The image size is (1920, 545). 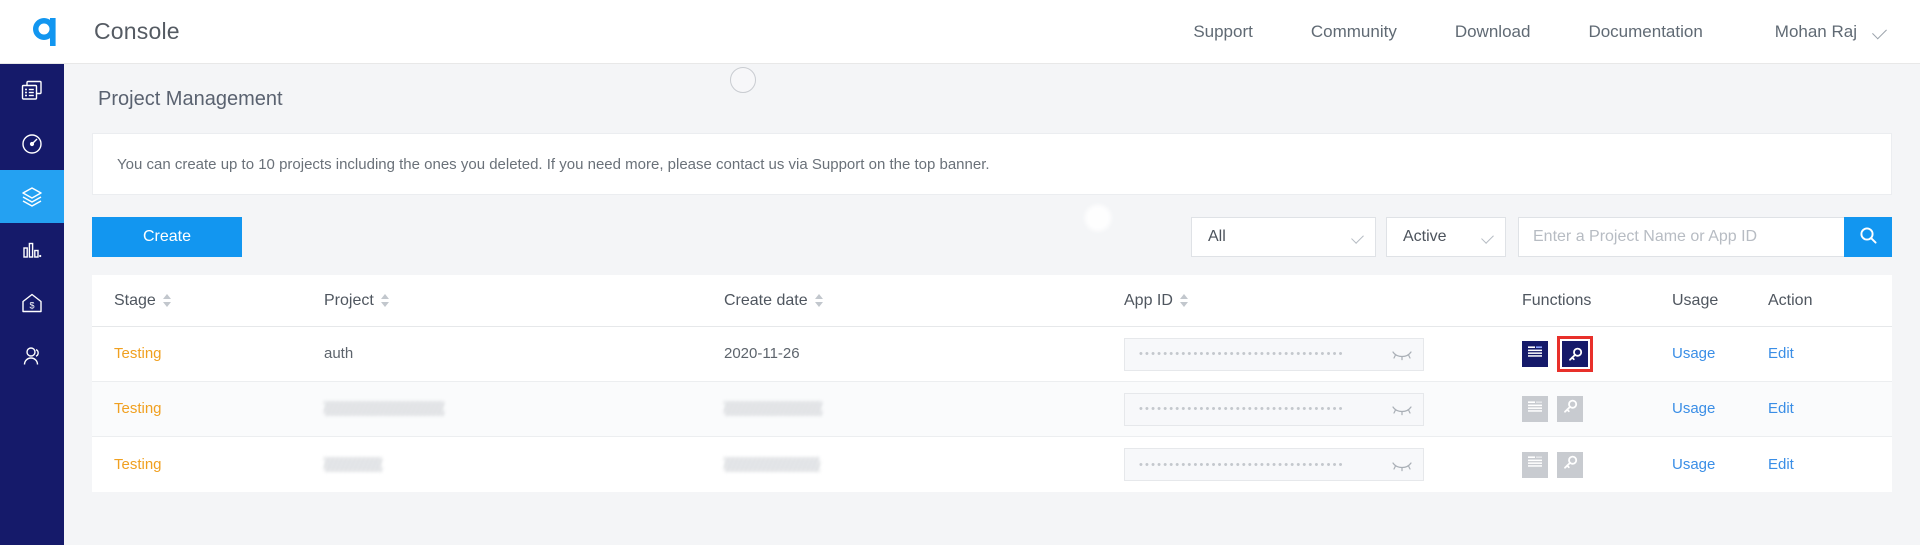 What do you see at coordinates (924, 354) in the screenshot?
I see `cell-create-date: 2020-11-26` at bounding box center [924, 354].